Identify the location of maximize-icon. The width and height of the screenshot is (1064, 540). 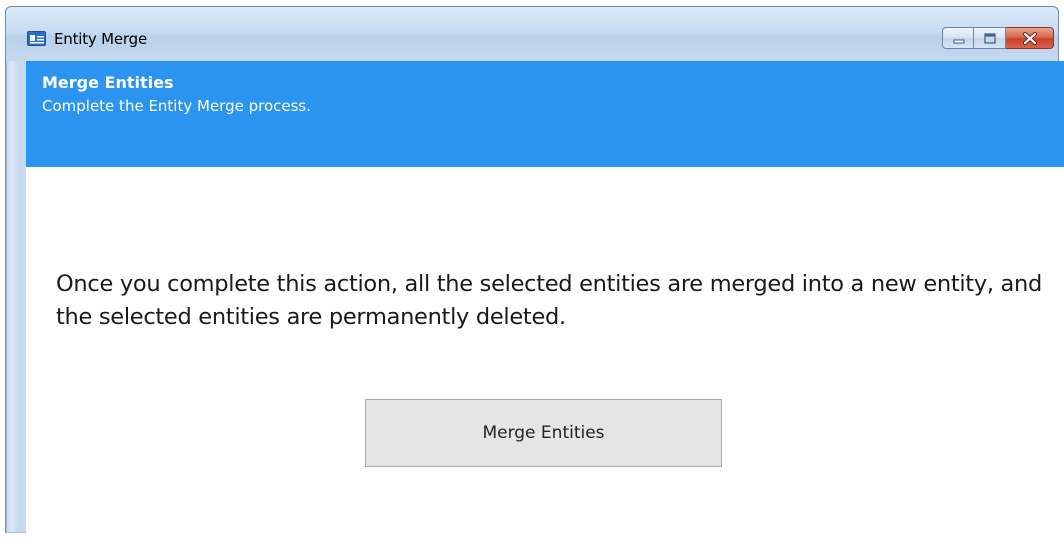
(990, 38).